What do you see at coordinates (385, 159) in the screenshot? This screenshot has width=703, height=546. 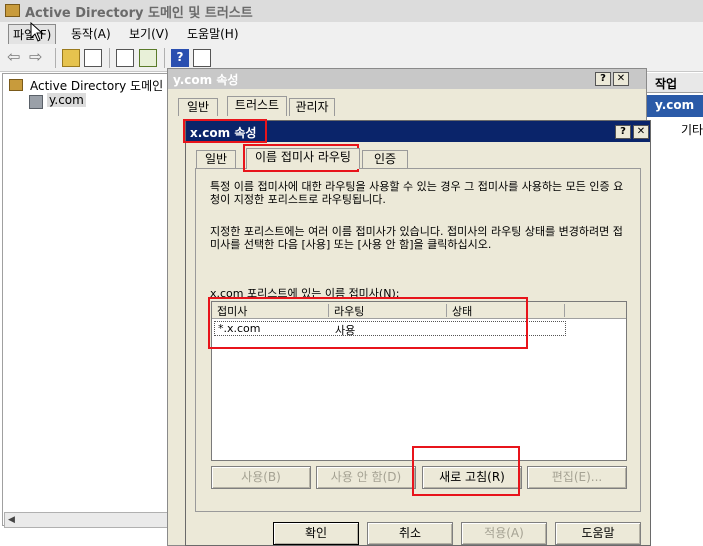 I see `tab-authentication: 인증` at bounding box center [385, 159].